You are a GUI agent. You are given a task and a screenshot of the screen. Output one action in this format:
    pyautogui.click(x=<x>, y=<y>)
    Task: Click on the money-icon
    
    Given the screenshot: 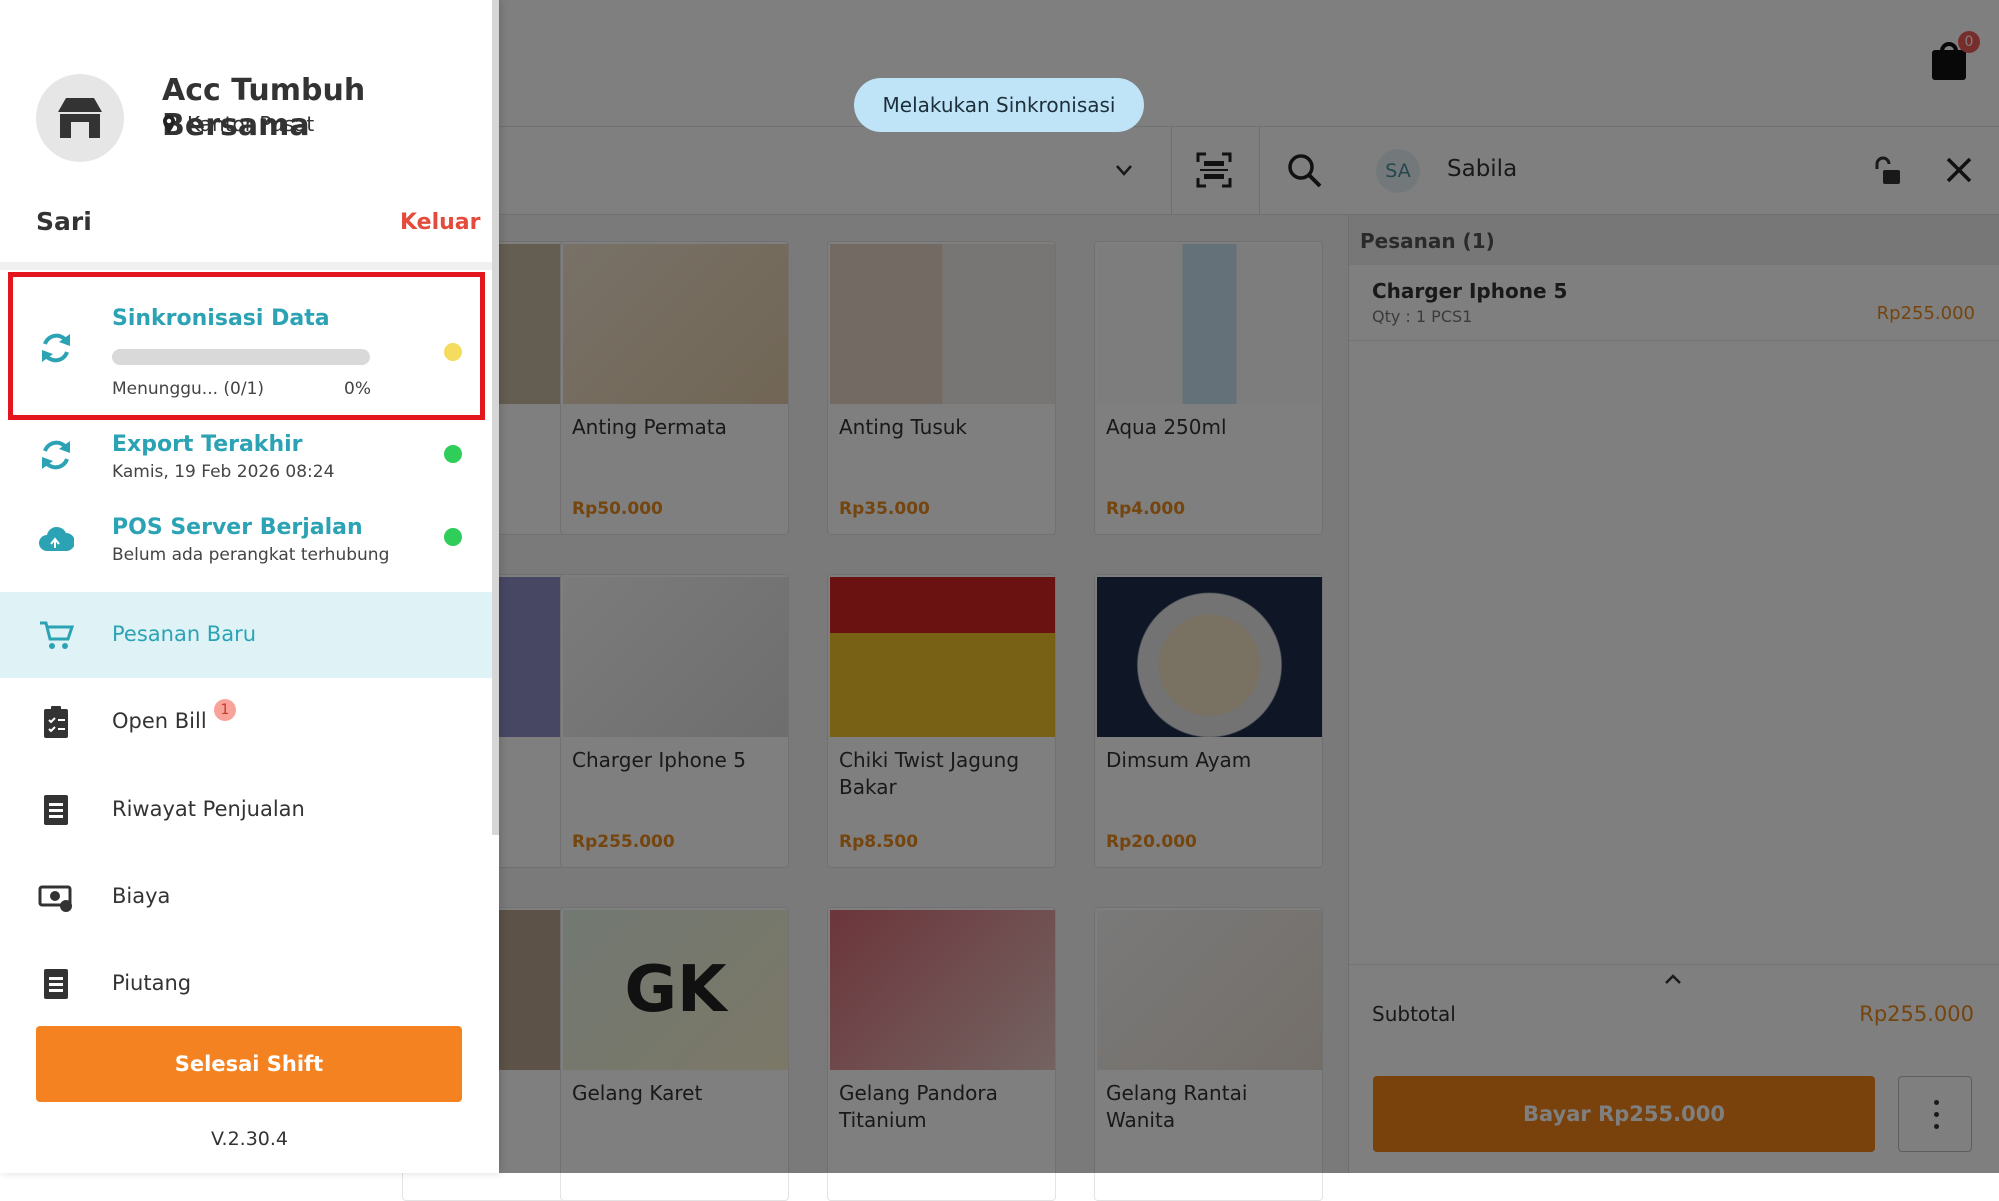 What is the action you would take?
    pyautogui.click(x=55, y=898)
    